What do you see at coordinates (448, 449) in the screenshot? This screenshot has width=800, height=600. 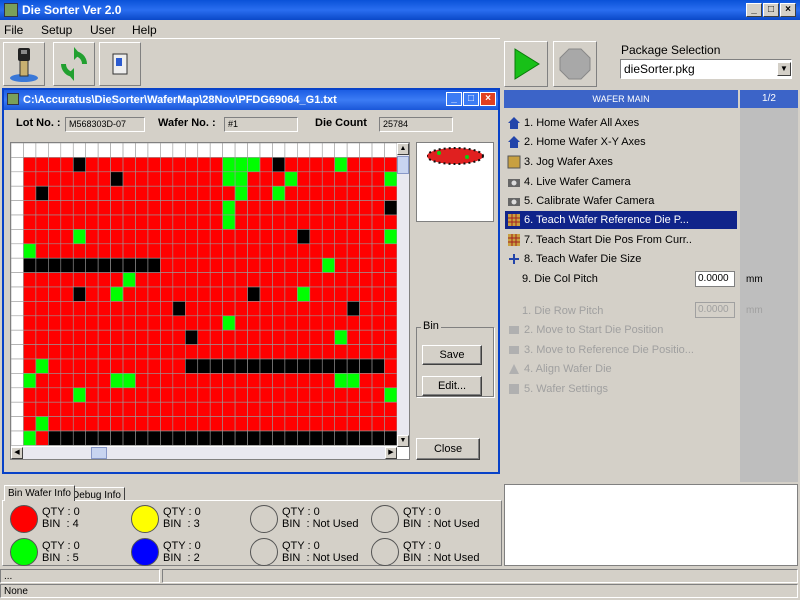 I see `close-window-button: Close` at bounding box center [448, 449].